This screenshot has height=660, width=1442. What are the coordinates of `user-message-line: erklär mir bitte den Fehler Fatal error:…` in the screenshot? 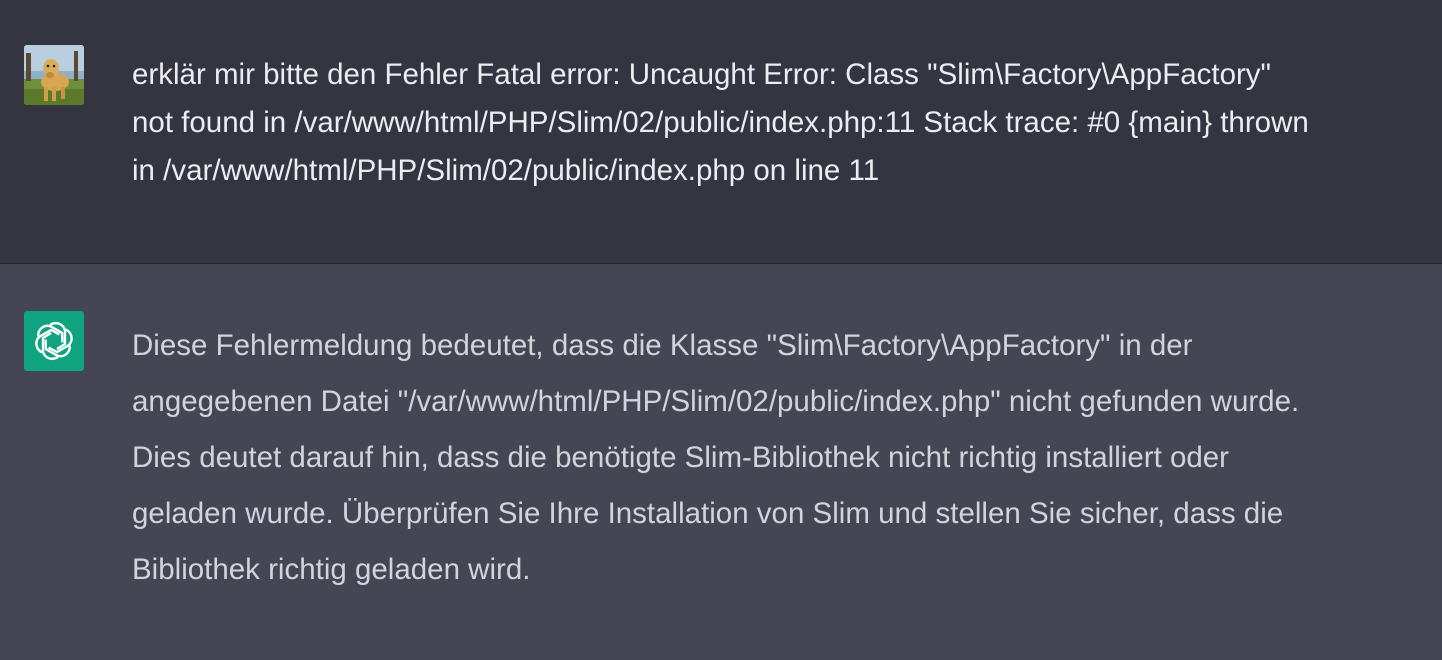 It's located at (702, 74).